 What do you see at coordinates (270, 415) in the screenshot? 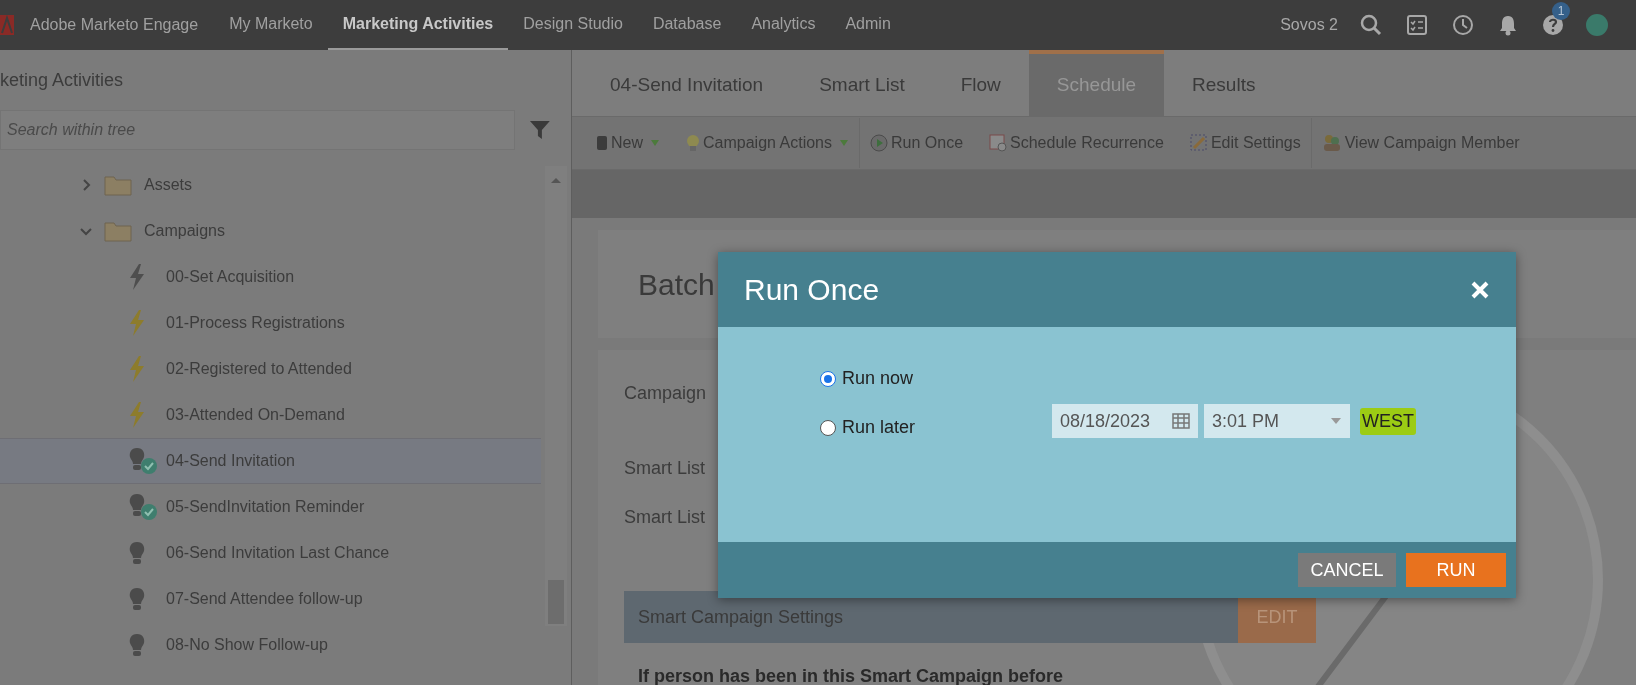
I see `tree-item: 03-Attended On-Demand` at bounding box center [270, 415].